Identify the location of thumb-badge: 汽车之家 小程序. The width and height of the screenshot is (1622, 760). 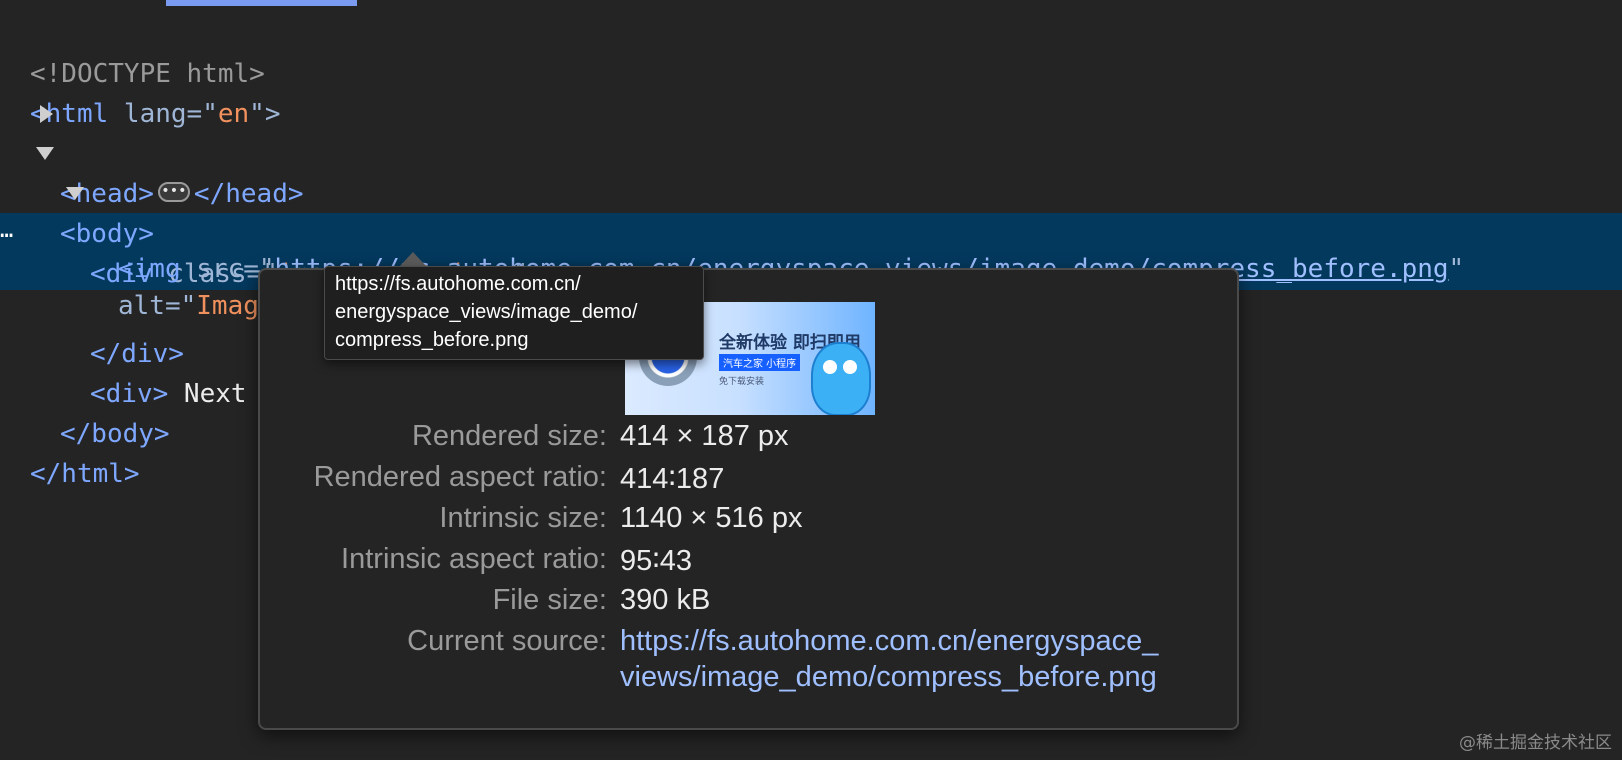
(760, 362).